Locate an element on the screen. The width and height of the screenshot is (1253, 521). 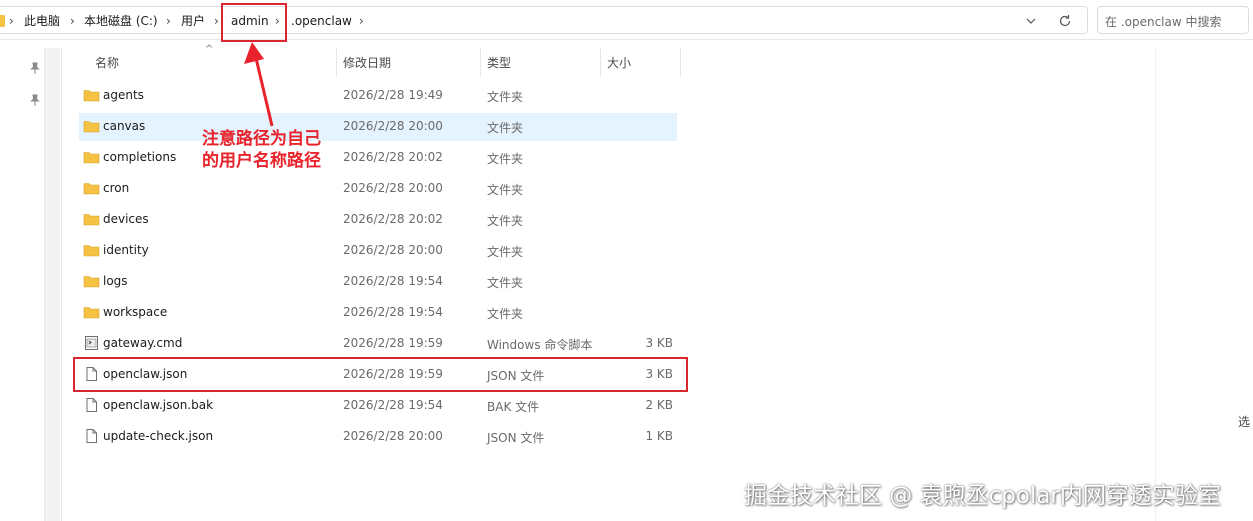
file-name: gateway.cmd is located at coordinates (143, 343).